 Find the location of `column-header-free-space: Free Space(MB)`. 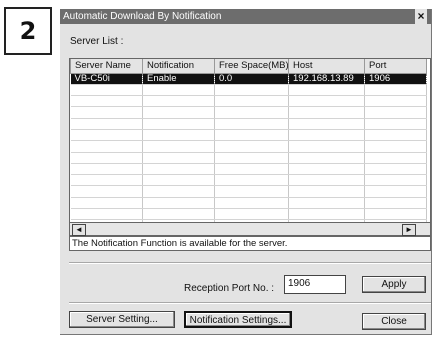

column-header-free-space: Free Space(MB) is located at coordinates (251, 66).